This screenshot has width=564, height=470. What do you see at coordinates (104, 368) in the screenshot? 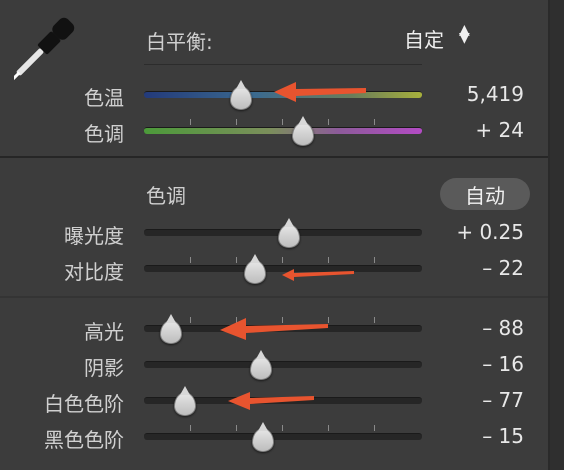
I see `shadows-label: 阴影` at bounding box center [104, 368].